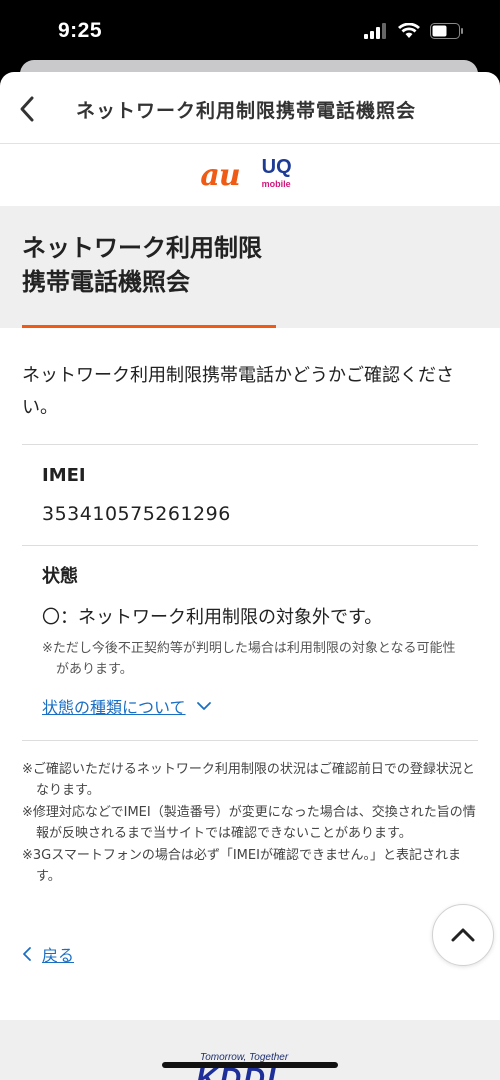 The width and height of the screenshot is (500, 1080). I want to click on nav-title: ネットワーク利用制限携帯電話機照会, so click(246, 111).